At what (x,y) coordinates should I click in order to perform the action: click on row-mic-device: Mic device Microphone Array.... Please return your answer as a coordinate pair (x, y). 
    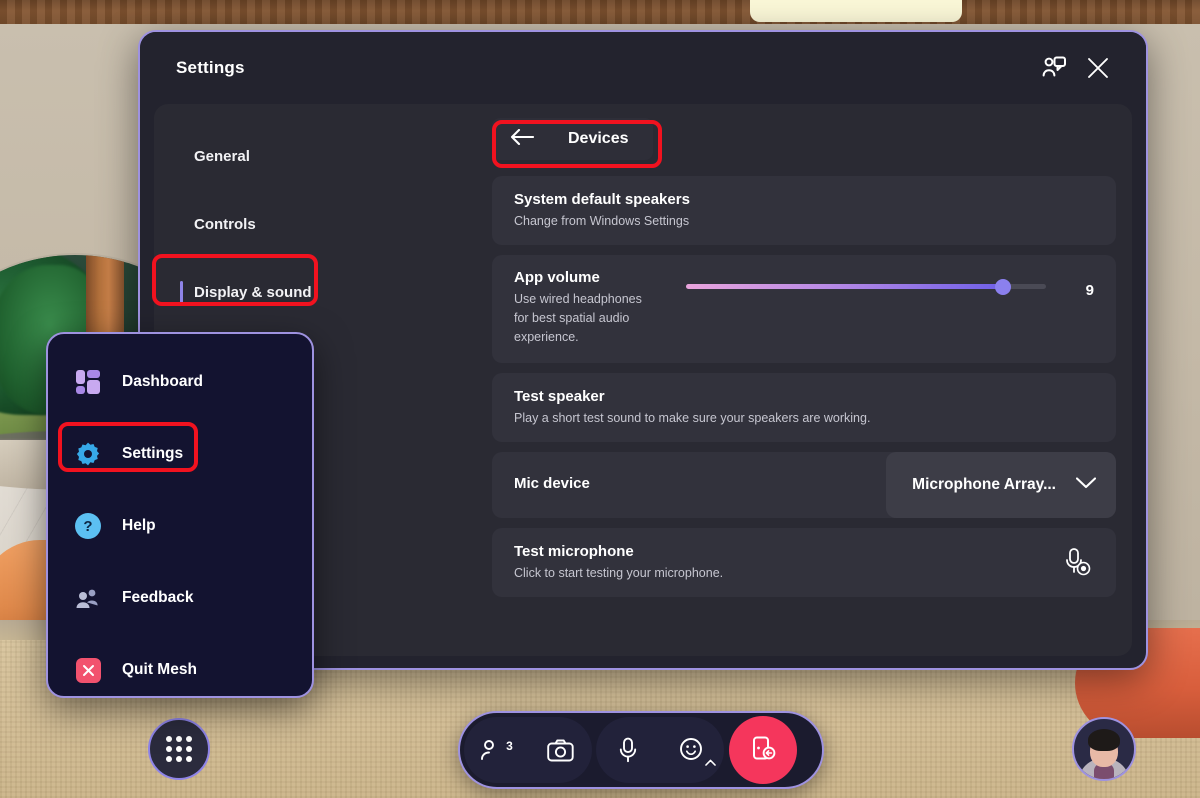
    Looking at the image, I should click on (804, 484).